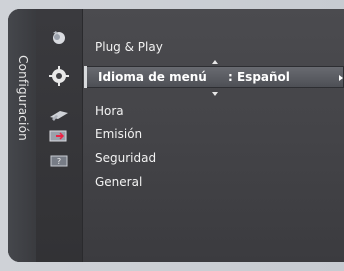  I want to click on menu-item-label: General, so click(119, 182).